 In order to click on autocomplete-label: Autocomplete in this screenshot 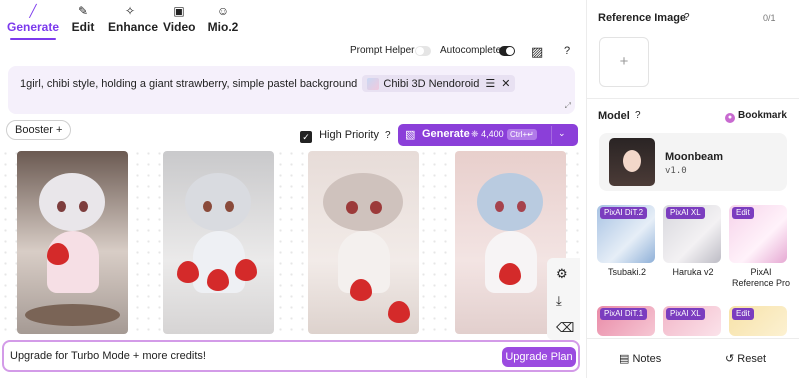, I will do `click(471, 50)`.